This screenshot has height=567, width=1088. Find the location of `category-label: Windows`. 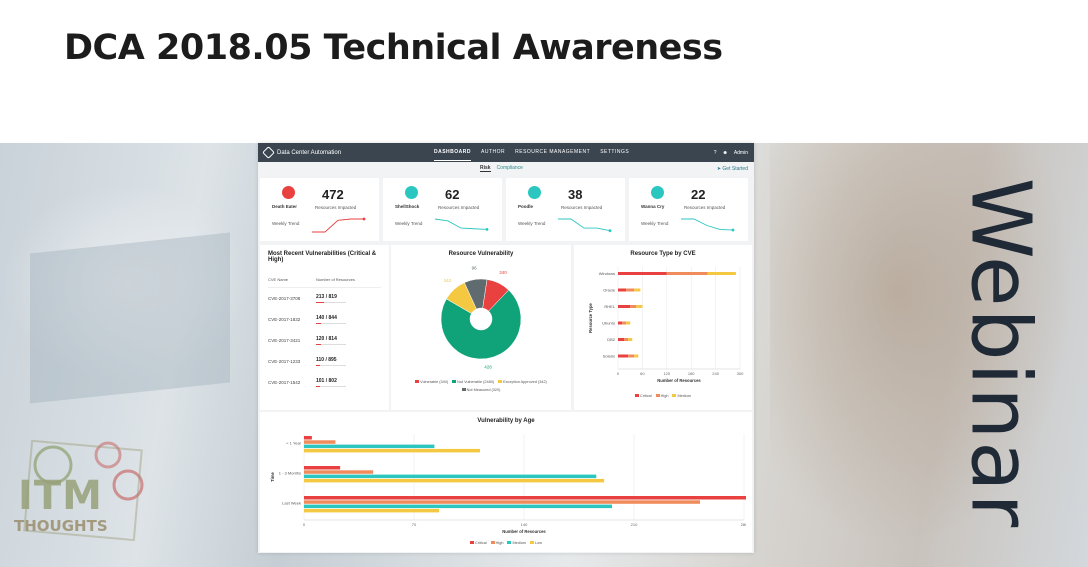

category-label: Windows is located at coordinates (607, 273).